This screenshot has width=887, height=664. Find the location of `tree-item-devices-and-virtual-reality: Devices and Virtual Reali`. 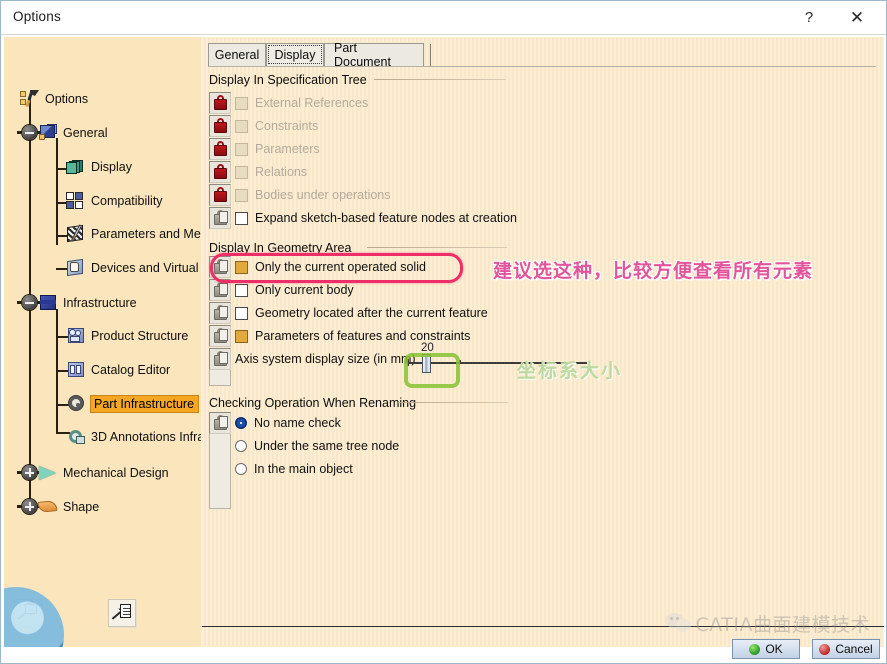

tree-item-devices-and-virtual-reality: Devices and Virtual Reali is located at coordinates (133, 268).